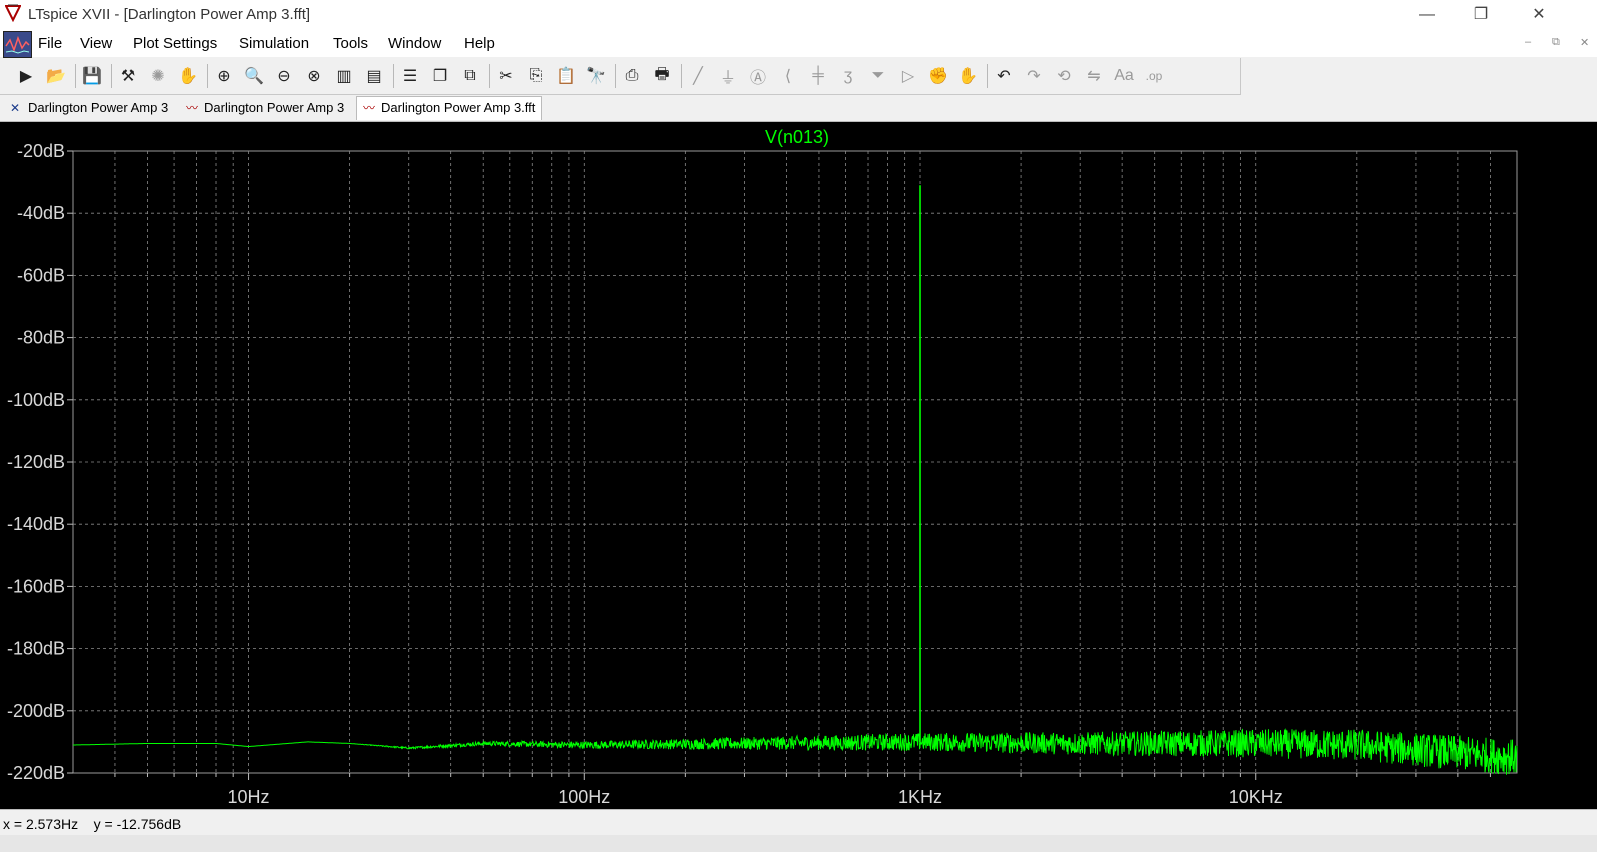  Describe the element at coordinates (632, 76) in the screenshot. I see `print-preview-icon: ⎙` at that location.